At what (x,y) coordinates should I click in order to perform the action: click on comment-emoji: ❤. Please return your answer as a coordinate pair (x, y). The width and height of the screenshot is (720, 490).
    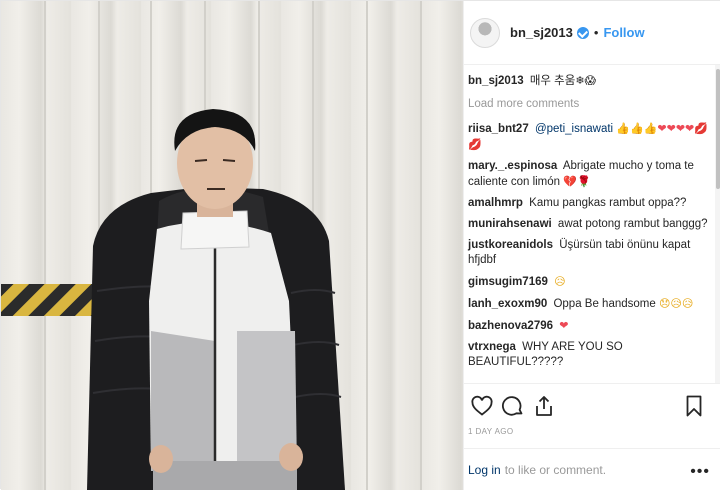
    Looking at the image, I should click on (564, 325).